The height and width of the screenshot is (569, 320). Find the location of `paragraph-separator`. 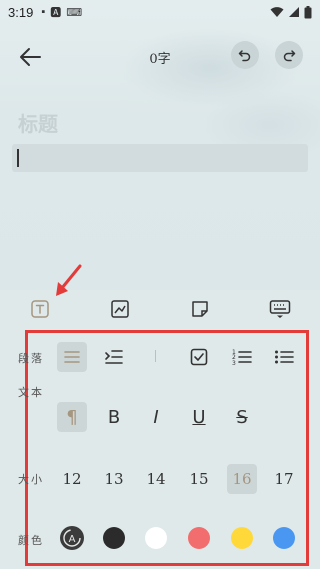

paragraph-separator is located at coordinates (155, 356).